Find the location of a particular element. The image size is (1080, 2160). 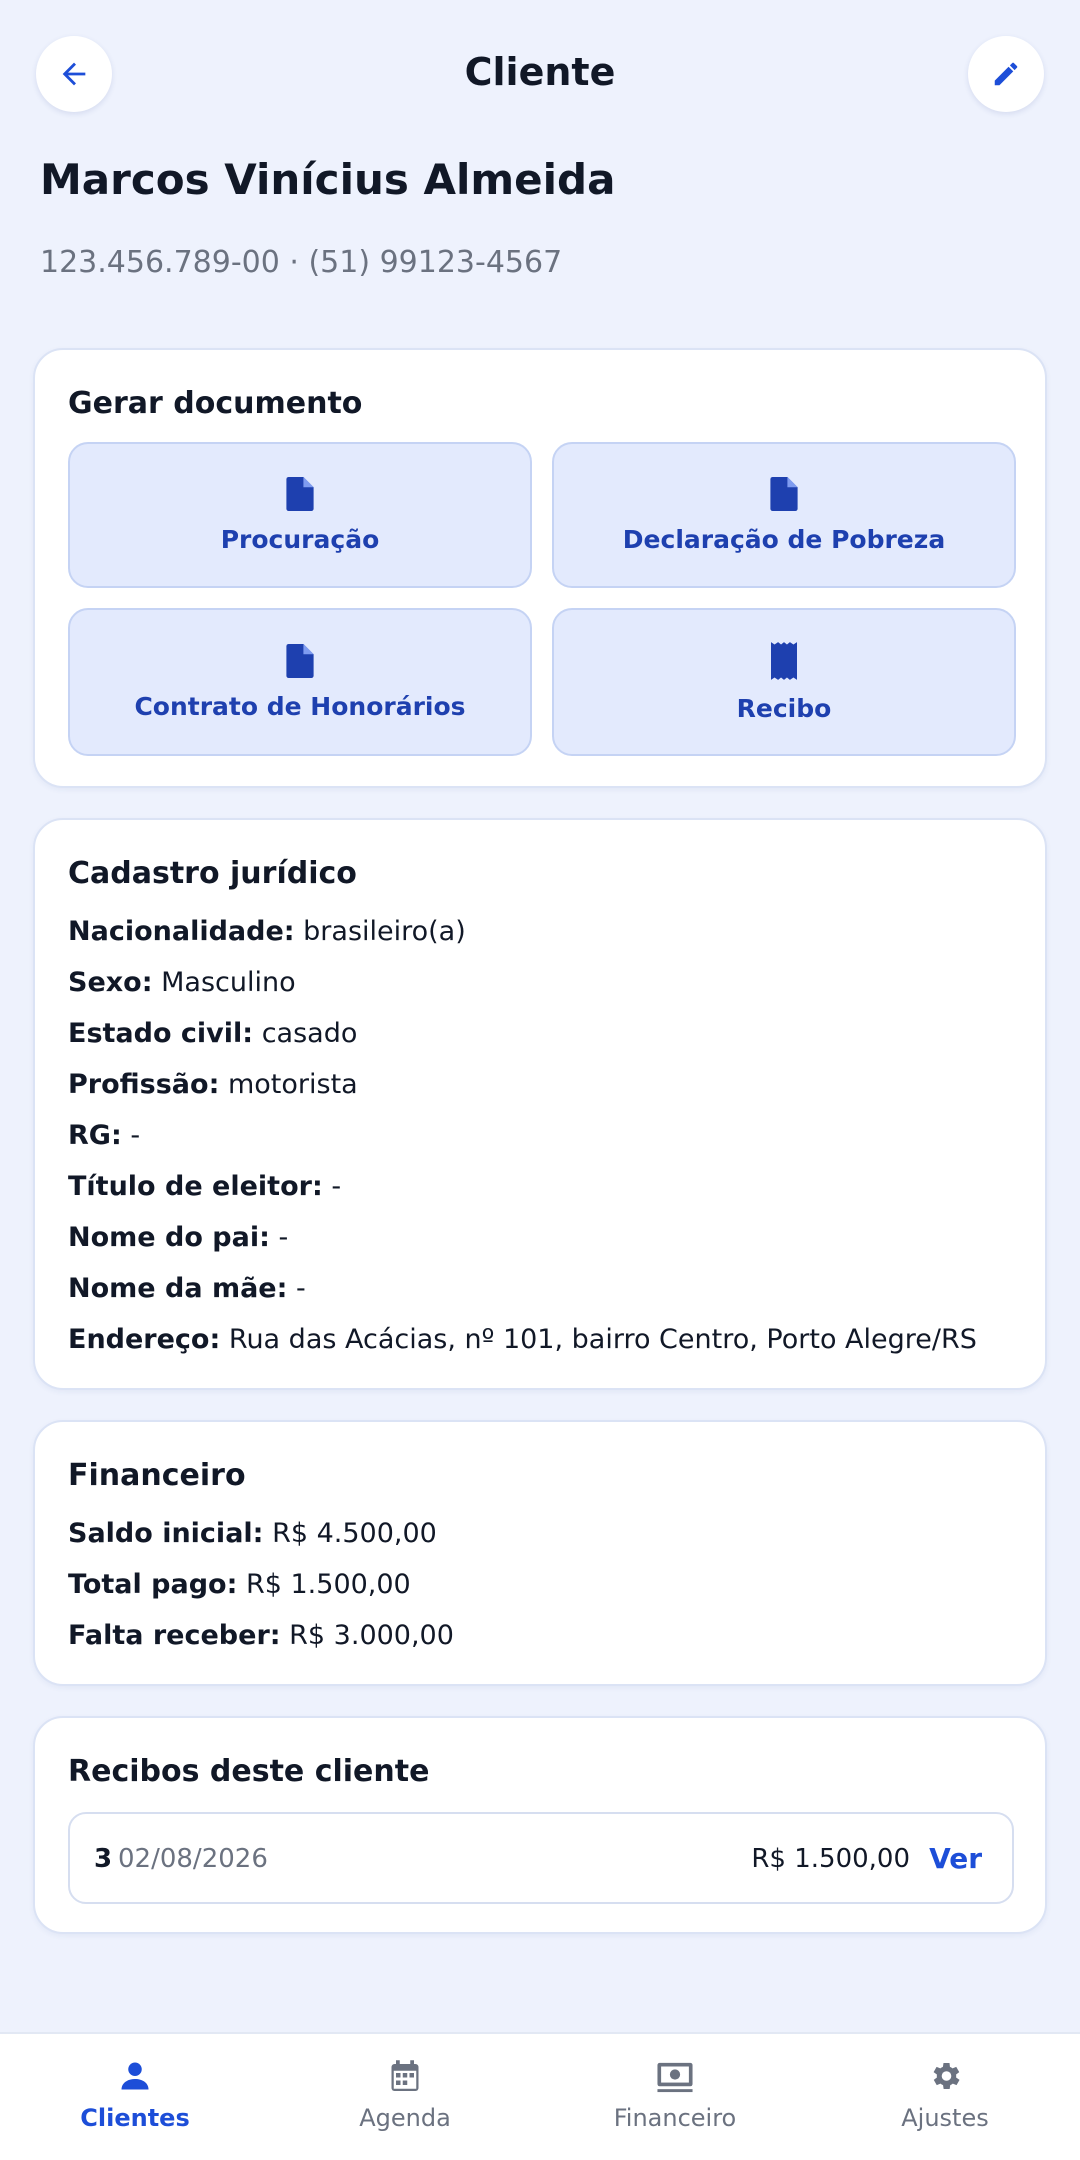

declaracao-pobreza-button: Declaração de Pobreza is located at coordinates (784, 515).